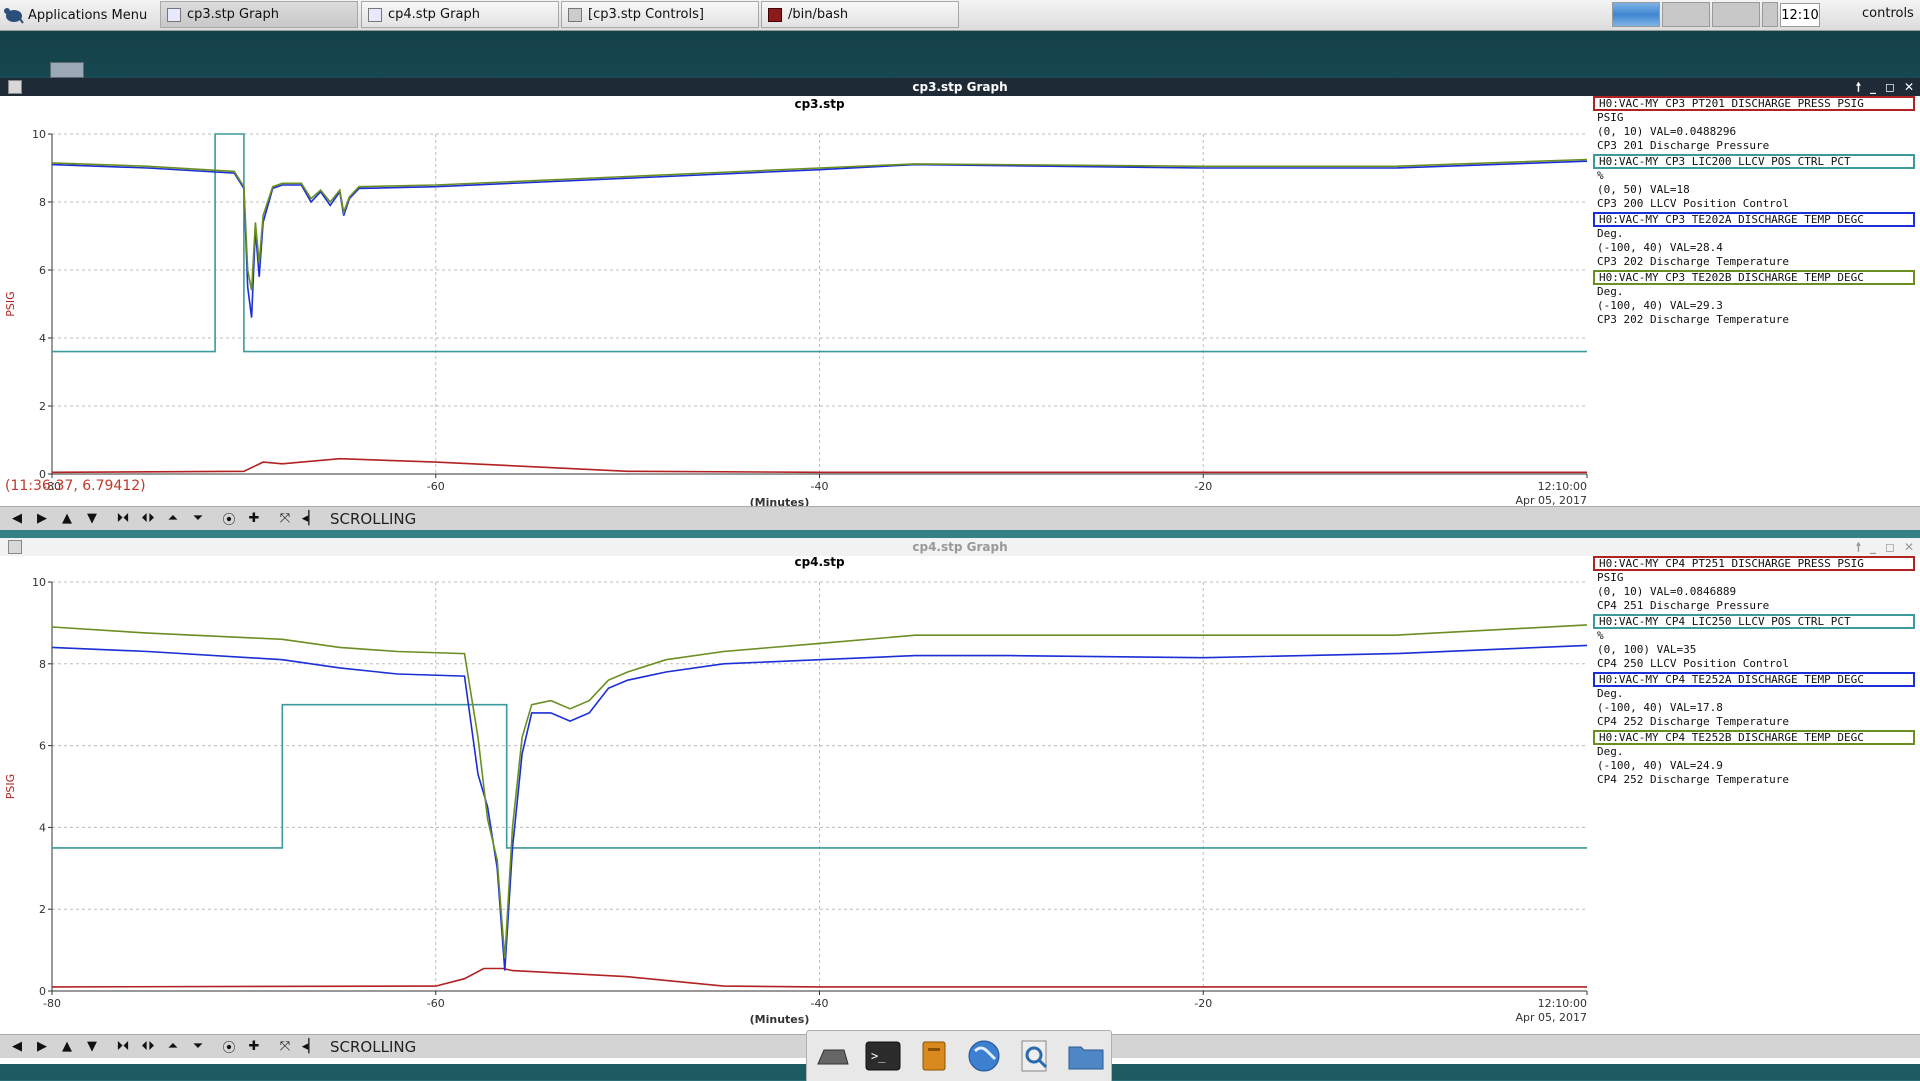  I want to click on task-label: cp4.stp Graph, so click(434, 14).